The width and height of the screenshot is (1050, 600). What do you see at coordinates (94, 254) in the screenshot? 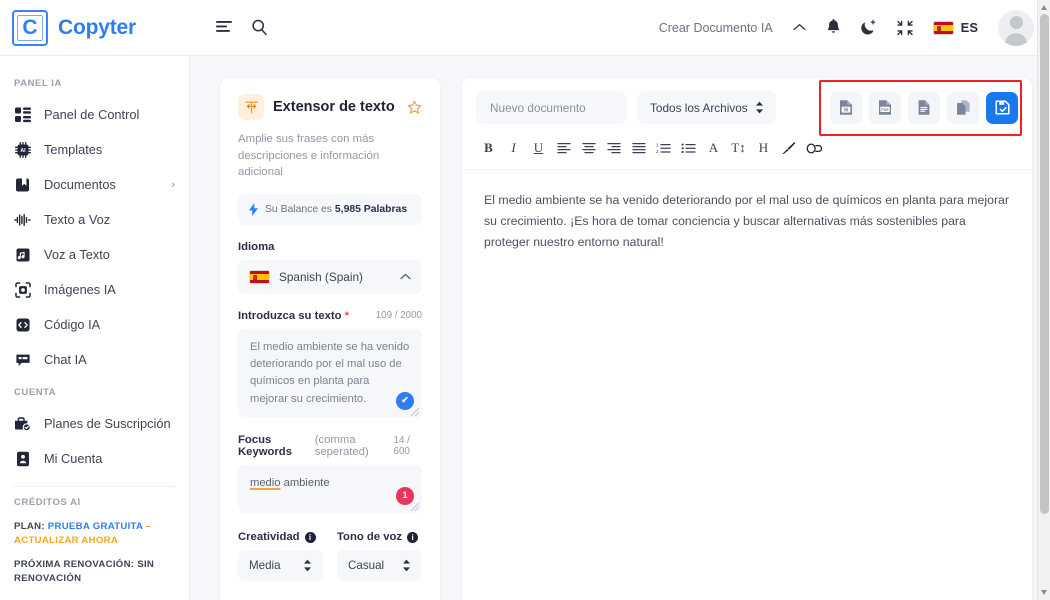
I see `sidebar-item-voz-a-texto: Voz a Texto` at bounding box center [94, 254].